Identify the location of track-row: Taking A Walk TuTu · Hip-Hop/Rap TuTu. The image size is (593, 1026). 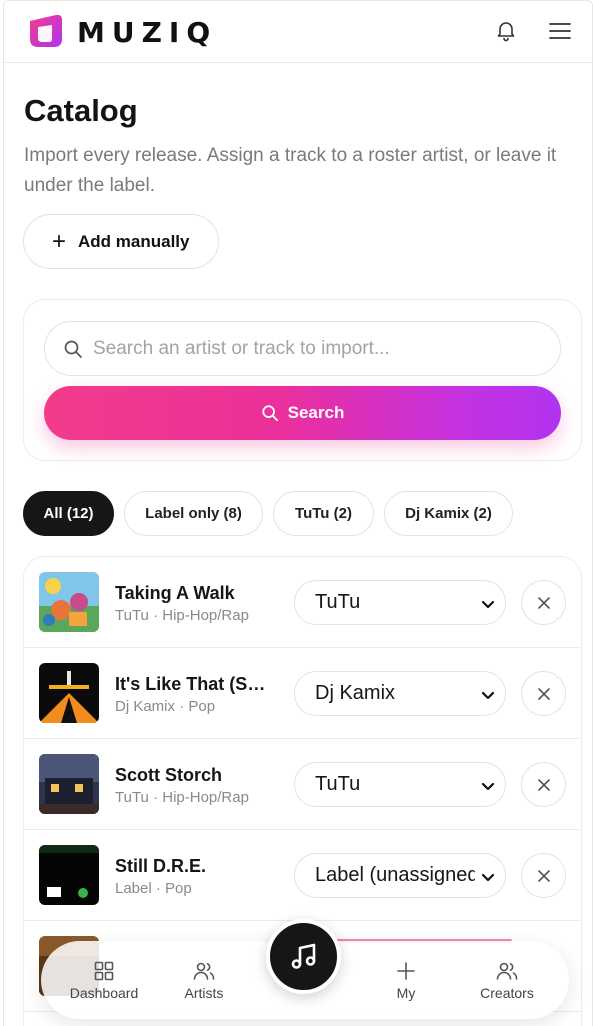
(302, 602).